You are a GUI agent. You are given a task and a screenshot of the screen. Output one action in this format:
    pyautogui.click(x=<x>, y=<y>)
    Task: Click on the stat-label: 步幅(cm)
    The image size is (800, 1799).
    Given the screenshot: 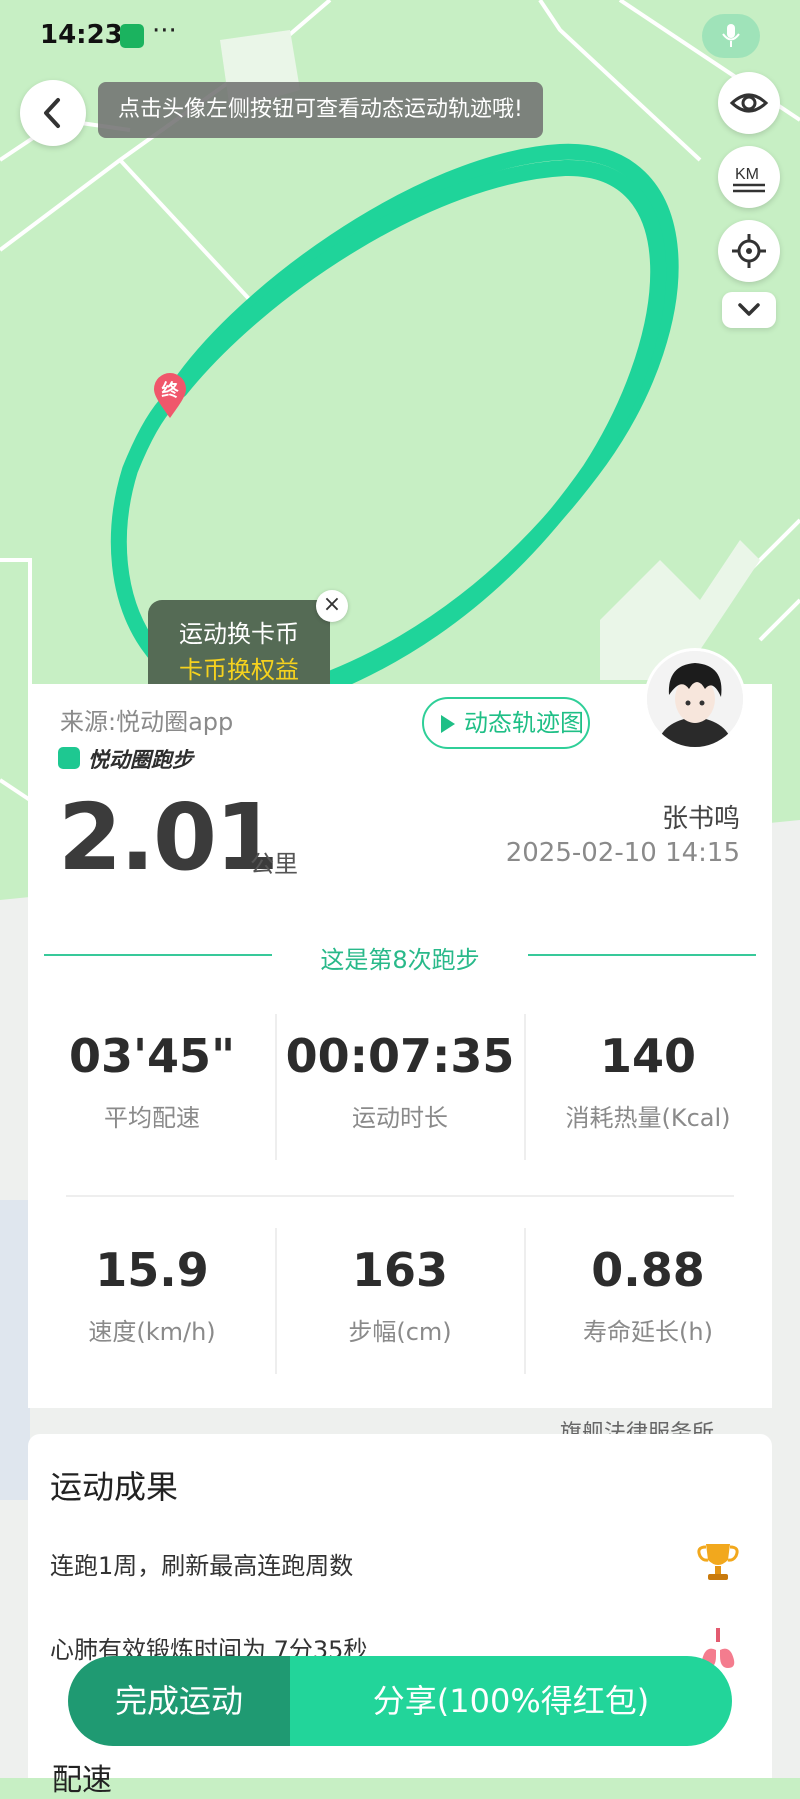 What is the action you would take?
    pyautogui.click(x=400, y=1332)
    